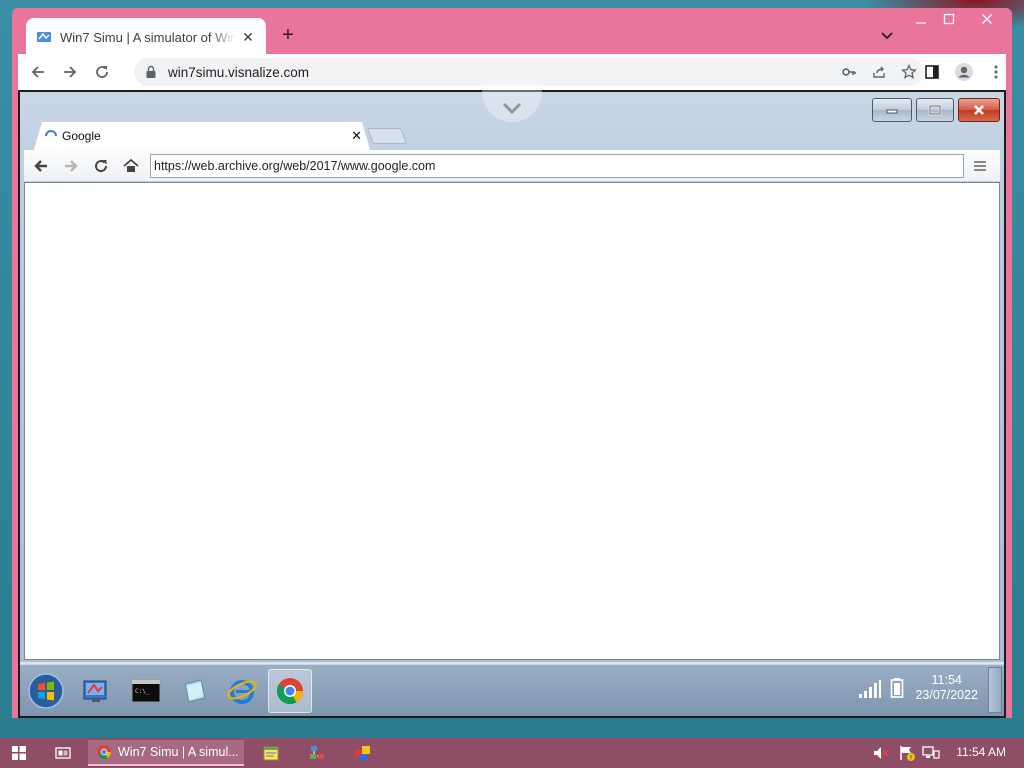  Describe the element at coordinates (949, 22) in the screenshot. I see `chrome-maximize-button` at that location.